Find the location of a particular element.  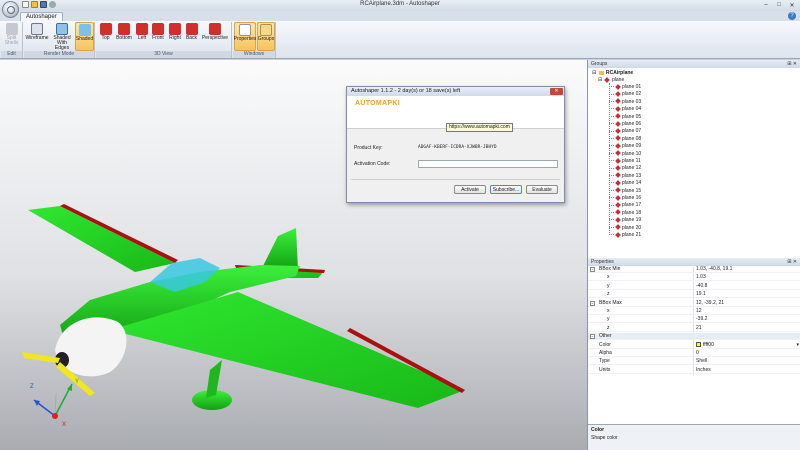

groups-window-button: Groups is located at coordinates (266, 36).